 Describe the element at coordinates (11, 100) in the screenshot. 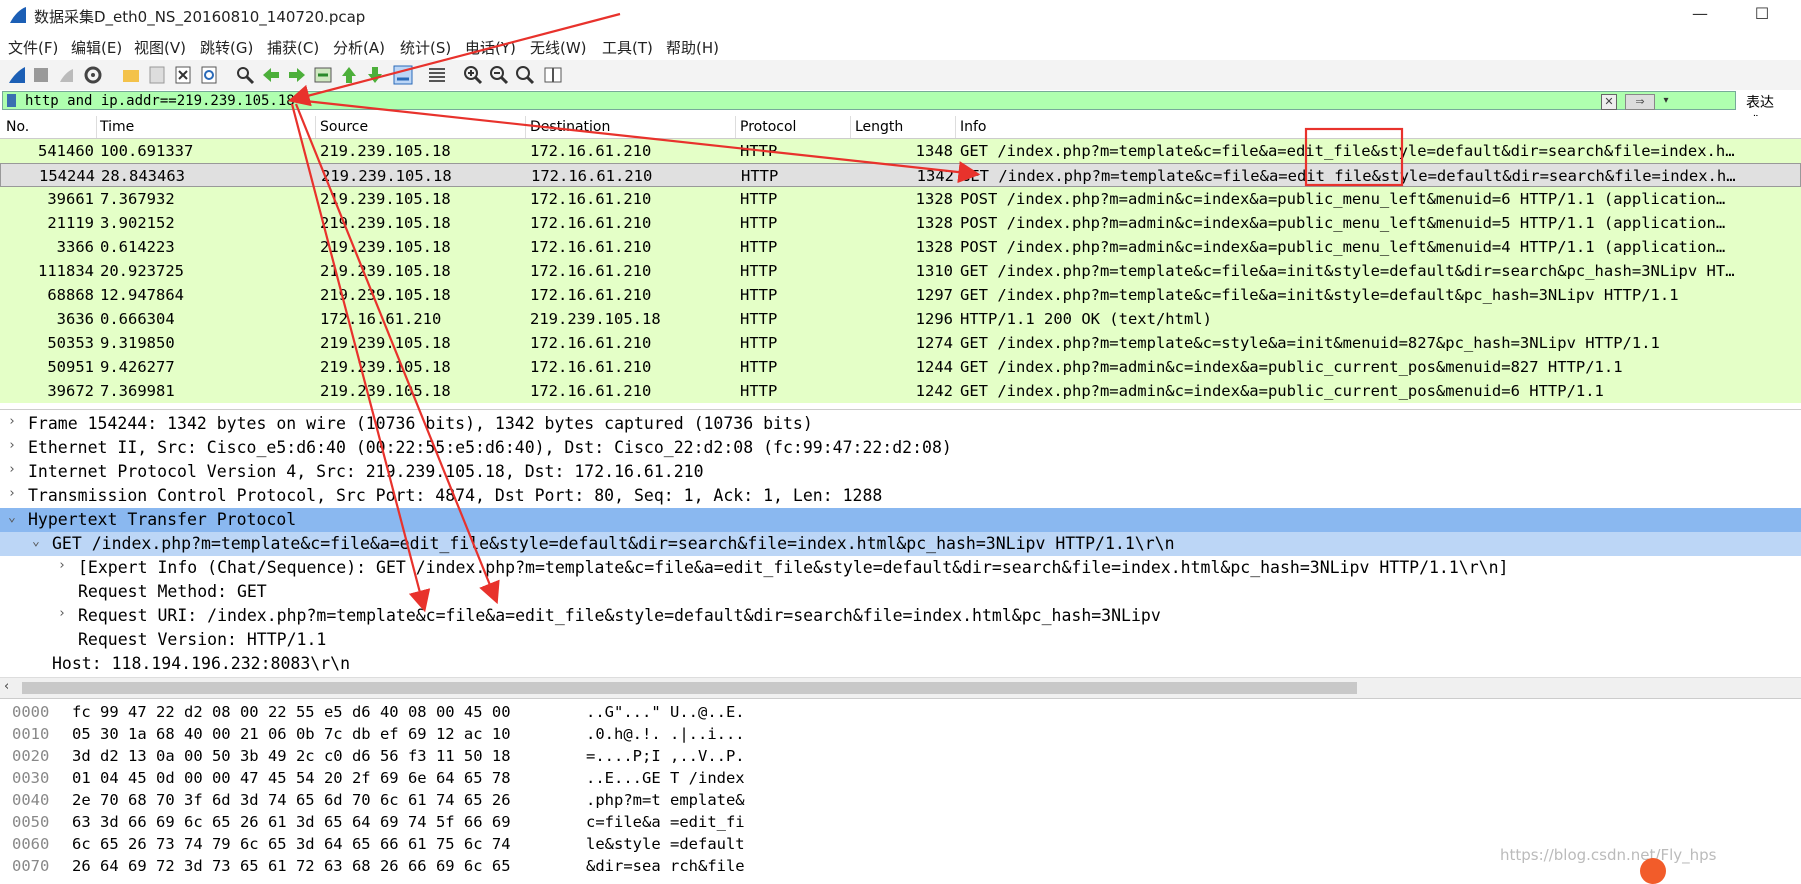

I see `filter-bookmark-icon` at that location.